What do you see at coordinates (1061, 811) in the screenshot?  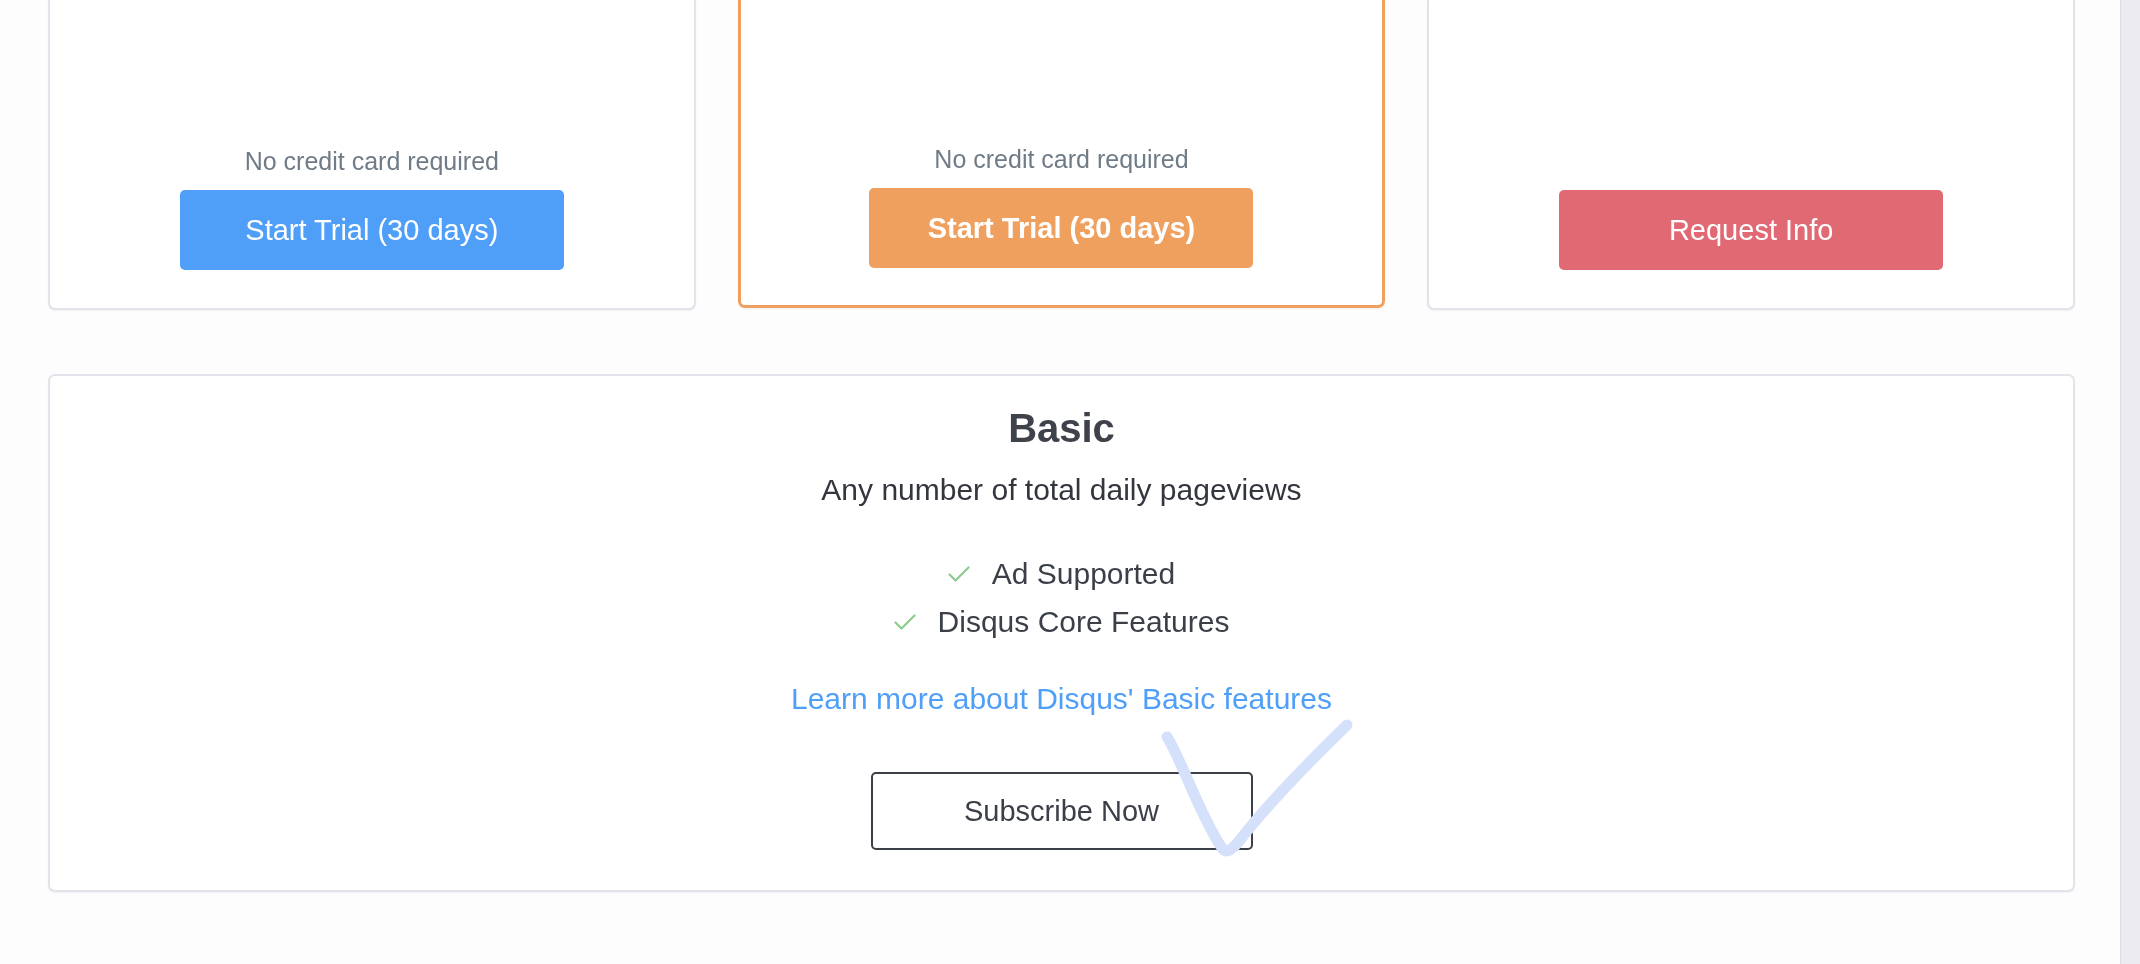 I see `subscribe-button: Subscribe Now` at bounding box center [1061, 811].